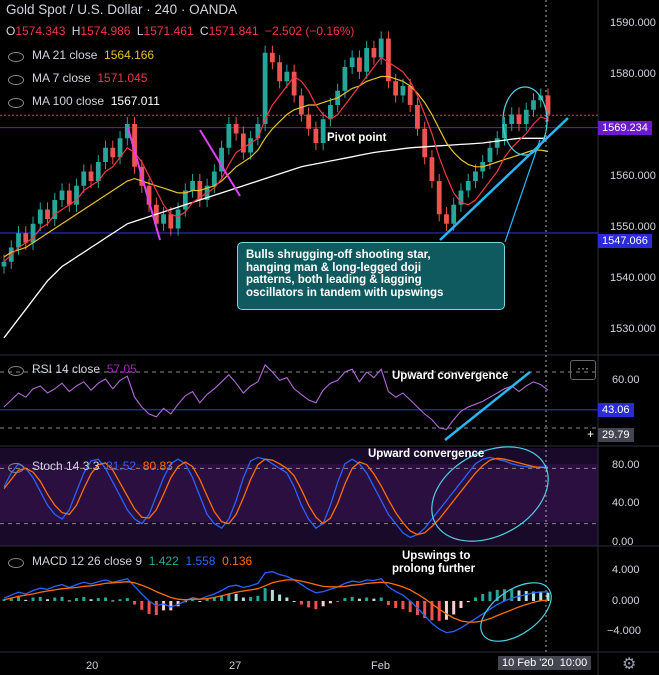 The height and width of the screenshot is (675, 659). Describe the element at coordinates (434, 569) in the screenshot. I see `macd-annotation-line2: prolong further` at that location.